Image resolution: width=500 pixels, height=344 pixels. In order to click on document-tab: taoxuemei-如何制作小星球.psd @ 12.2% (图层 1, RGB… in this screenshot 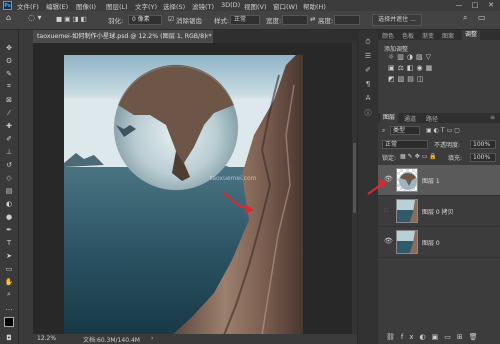, I will do `click(123, 36)`.